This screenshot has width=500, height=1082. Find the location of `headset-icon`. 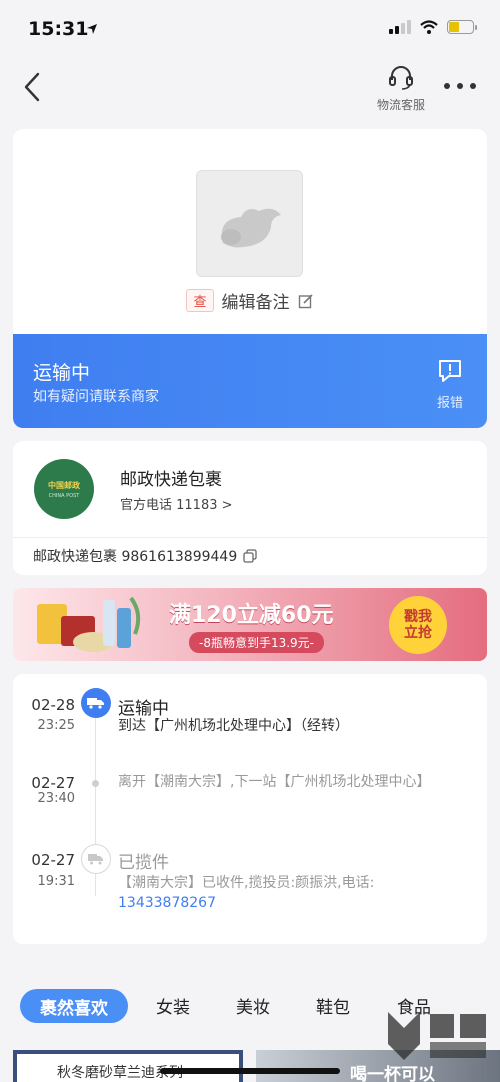

headset-icon is located at coordinates (401, 78).